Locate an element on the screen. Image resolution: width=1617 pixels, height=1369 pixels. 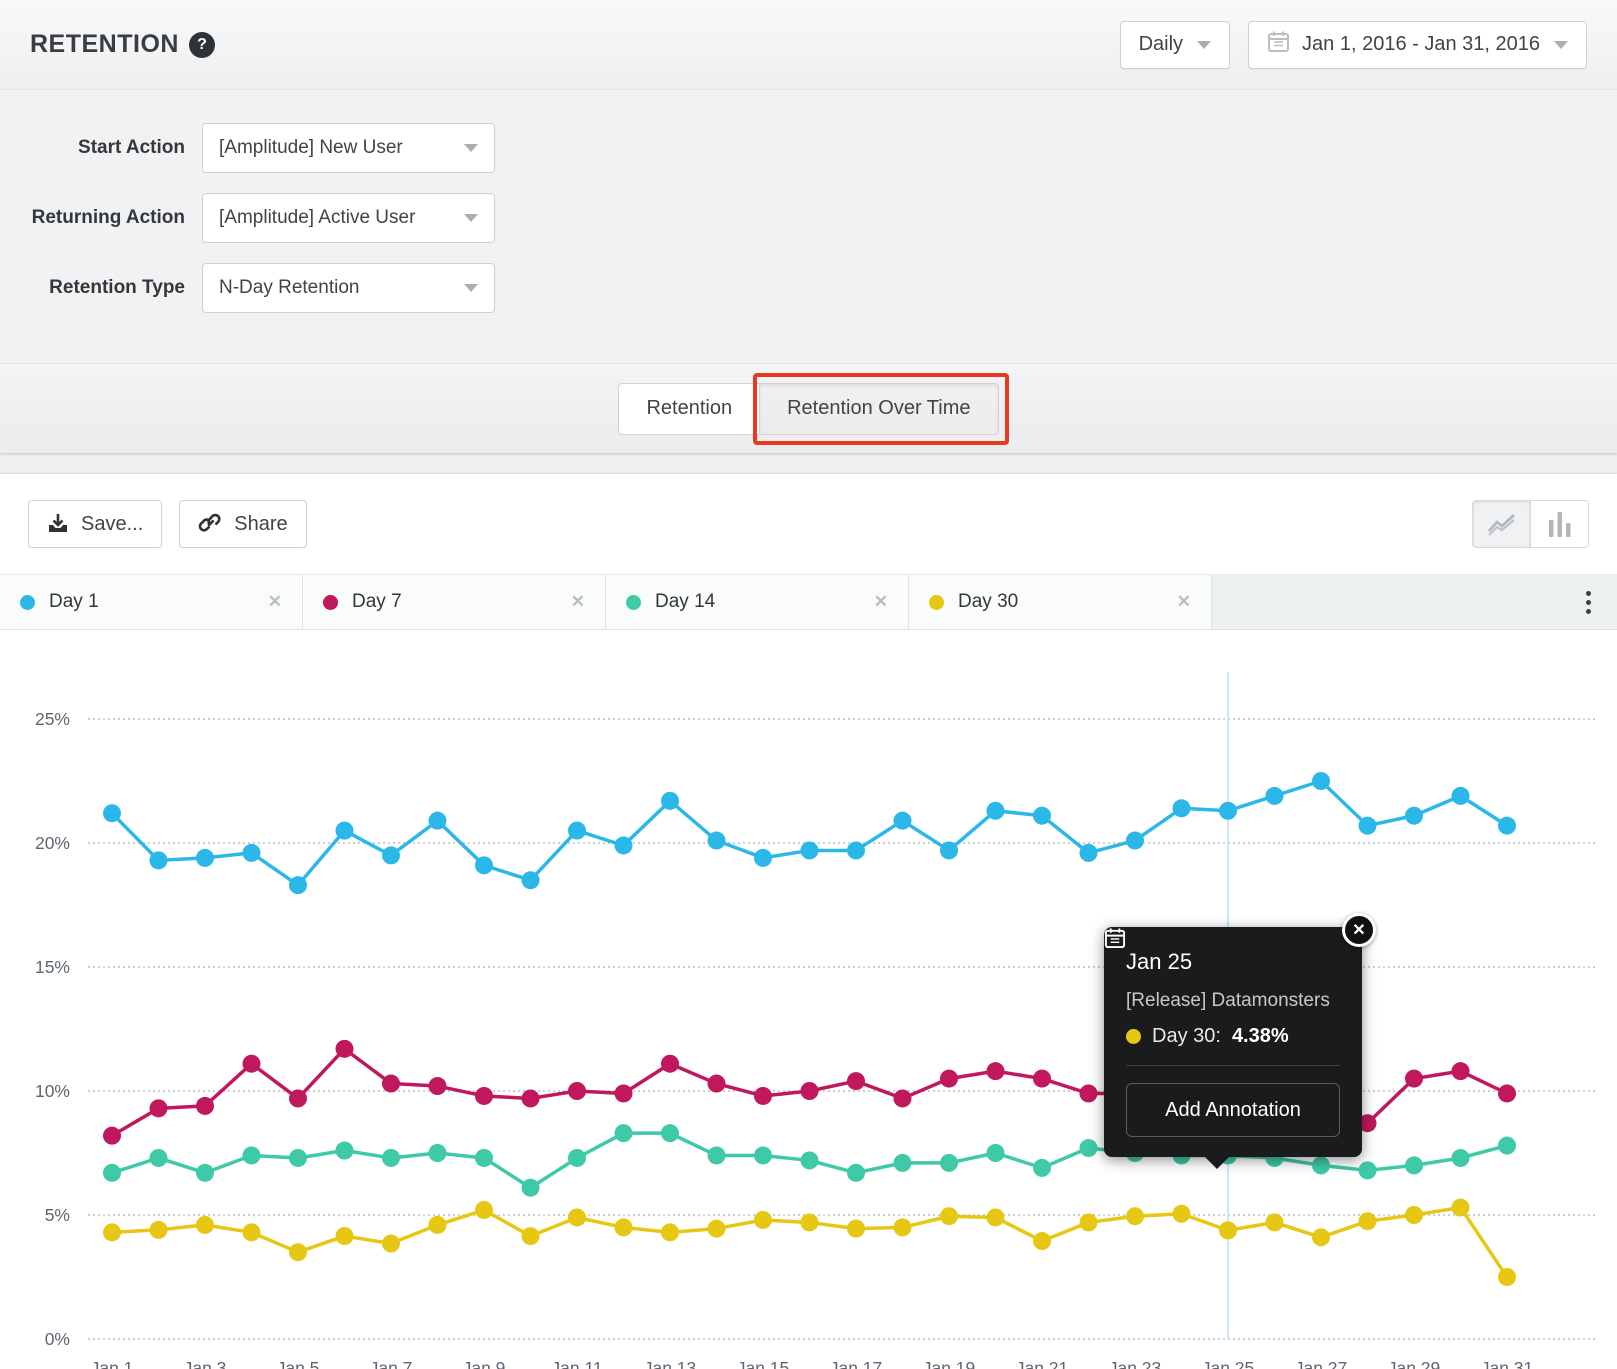
tab-retention: Retention is located at coordinates (689, 408).